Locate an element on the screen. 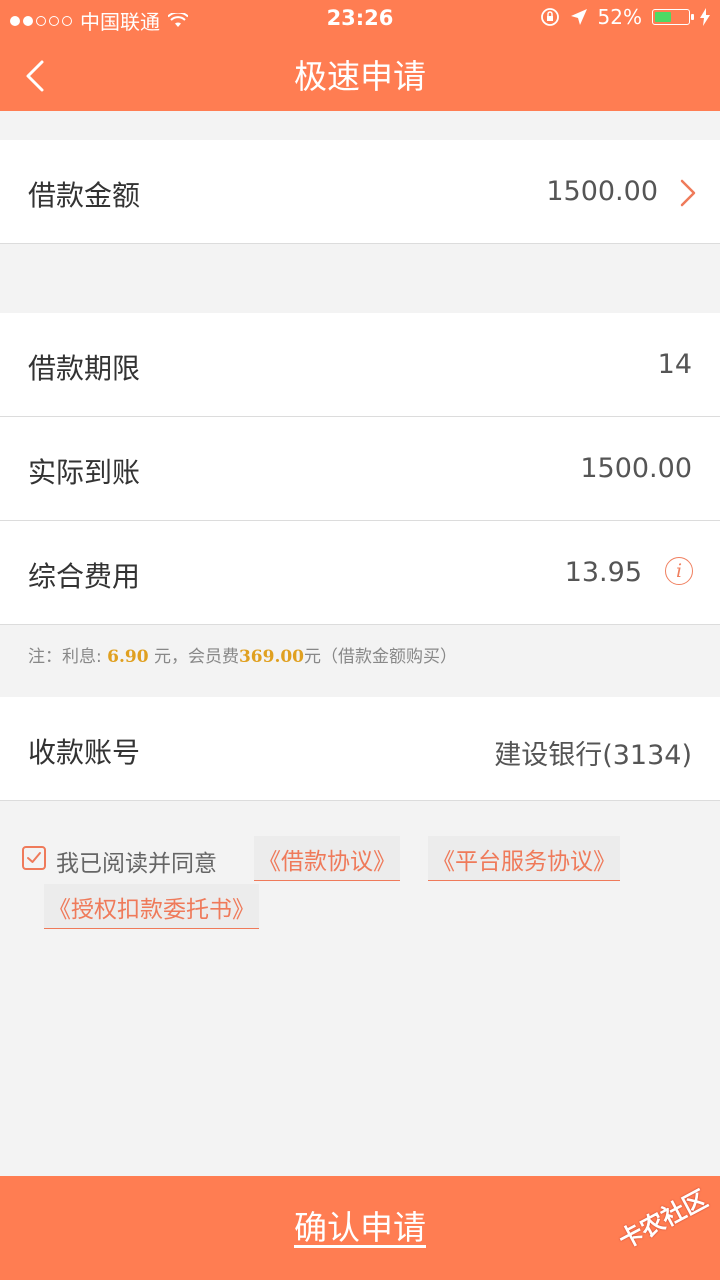 Image resolution: width=720 pixels, height=1280 pixels. info-icon: i is located at coordinates (679, 571).